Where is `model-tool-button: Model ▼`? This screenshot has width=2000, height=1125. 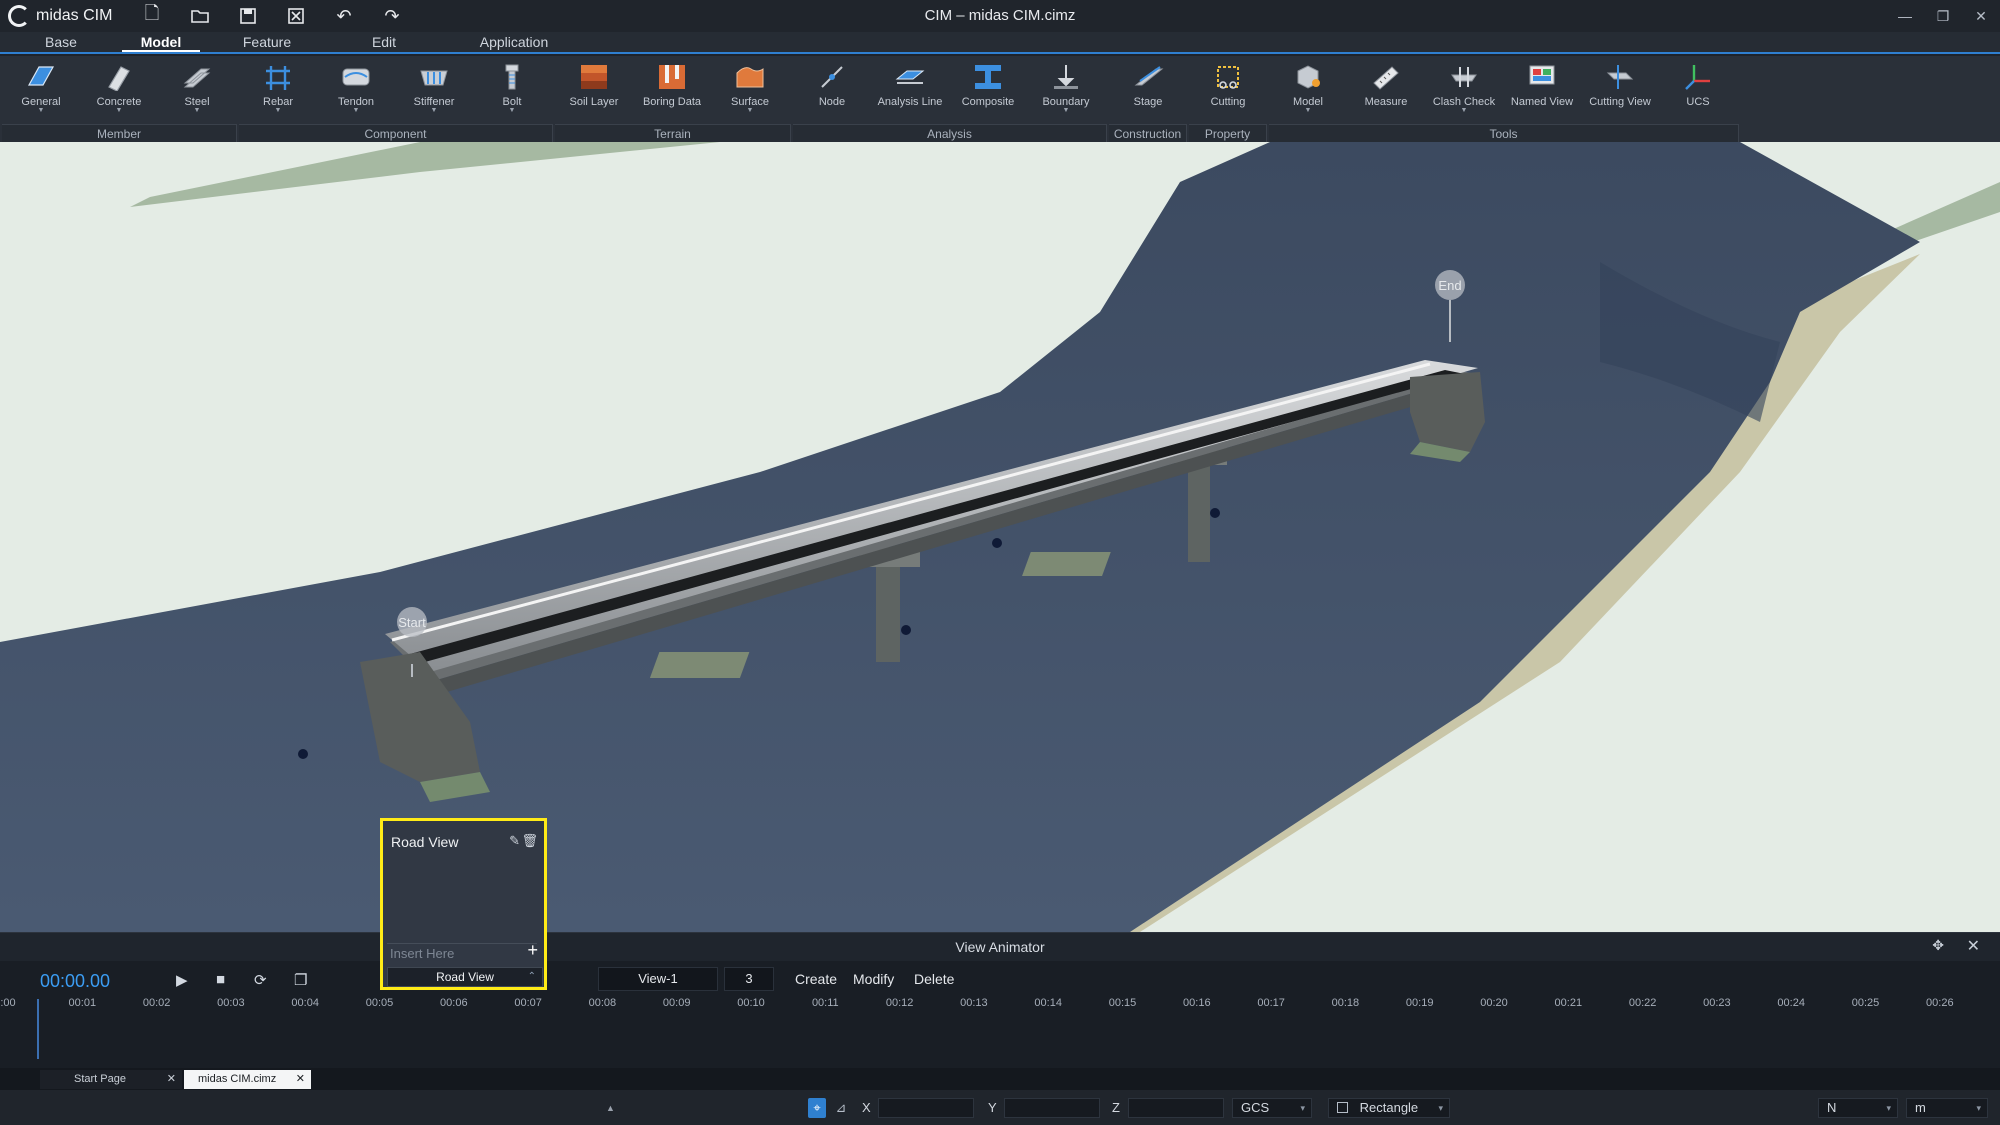 model-tool-button: Model ▼ is located at coordinates (1308, 88).